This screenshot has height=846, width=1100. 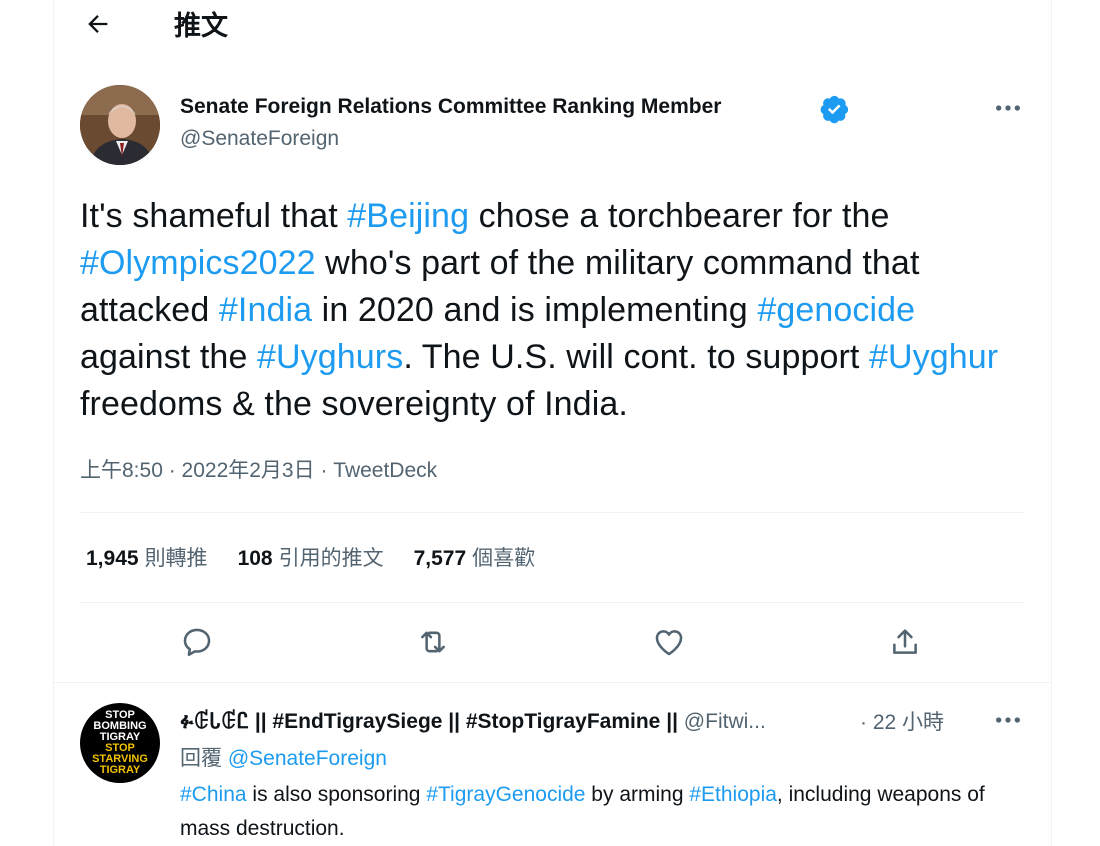 I want to click on hashtag-link: #Olympics2022, so click(x=198, y=263).